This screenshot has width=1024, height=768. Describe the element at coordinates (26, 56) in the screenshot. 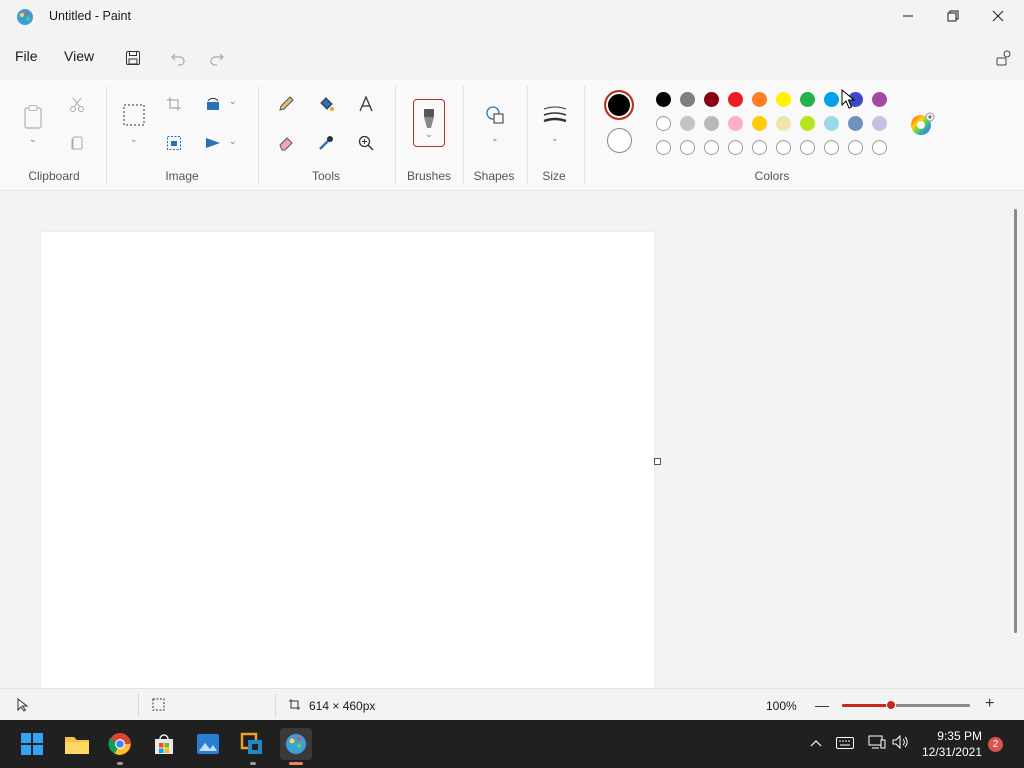

I see `file-menu: File` at that location.